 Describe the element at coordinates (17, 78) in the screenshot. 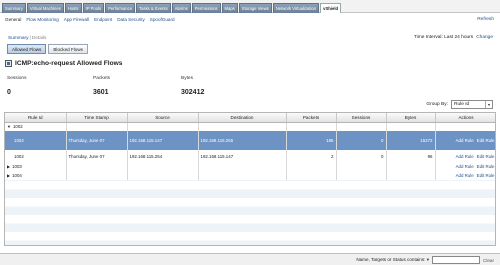

I see `sessions-label: Sessions` at that location.